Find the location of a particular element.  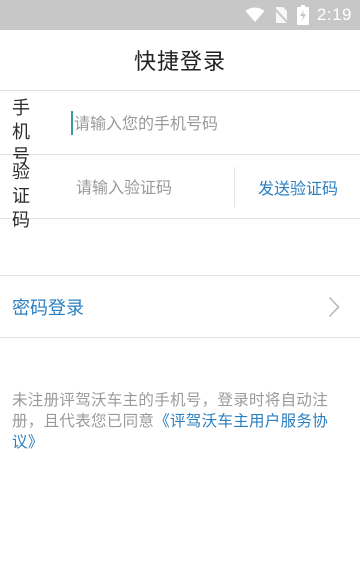

header: 快捷登录 is located at coordinates (180, 60).